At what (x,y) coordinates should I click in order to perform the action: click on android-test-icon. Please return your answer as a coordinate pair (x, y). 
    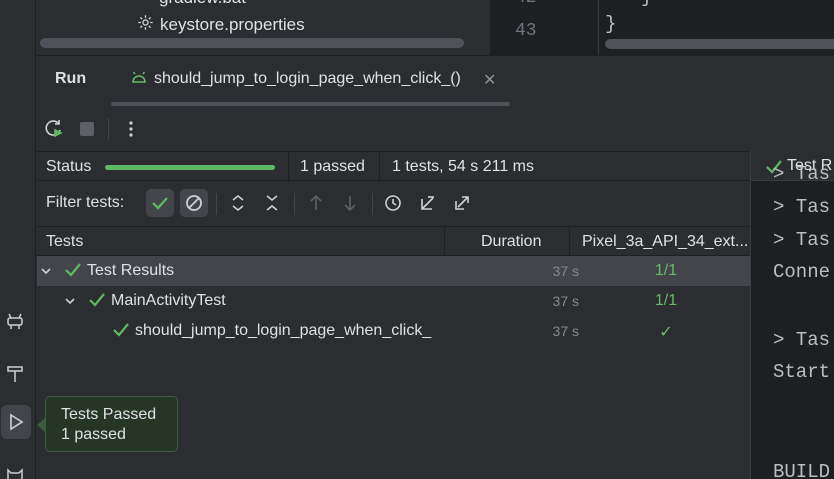
    Looking at the image, I should click on (139, 79).